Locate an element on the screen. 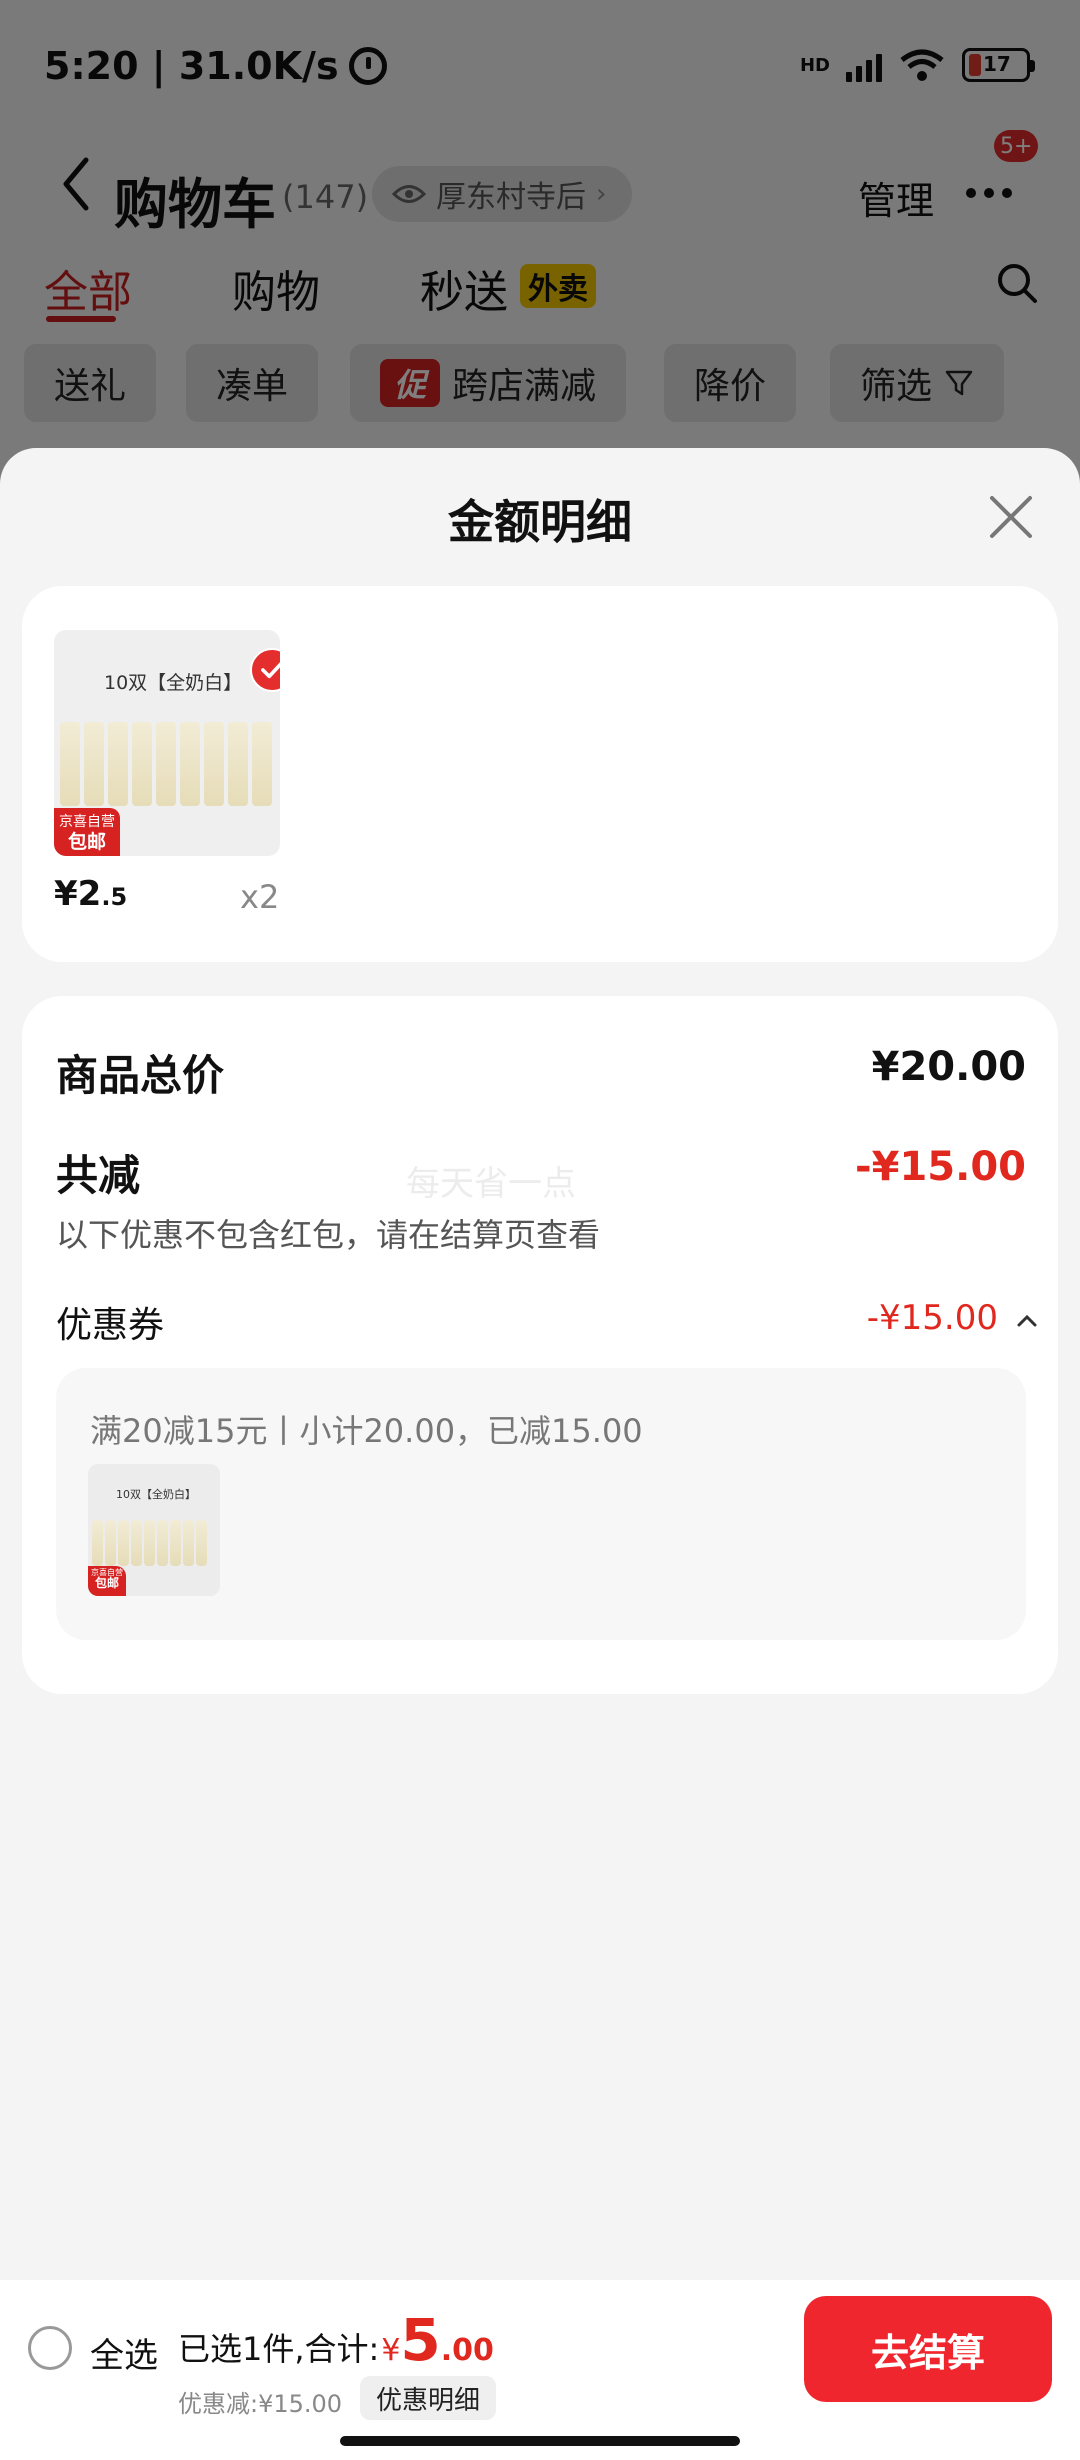 The width and height of the screenshot is (1080, 2460). price-int: 2 is located at coordinates (89, 894).